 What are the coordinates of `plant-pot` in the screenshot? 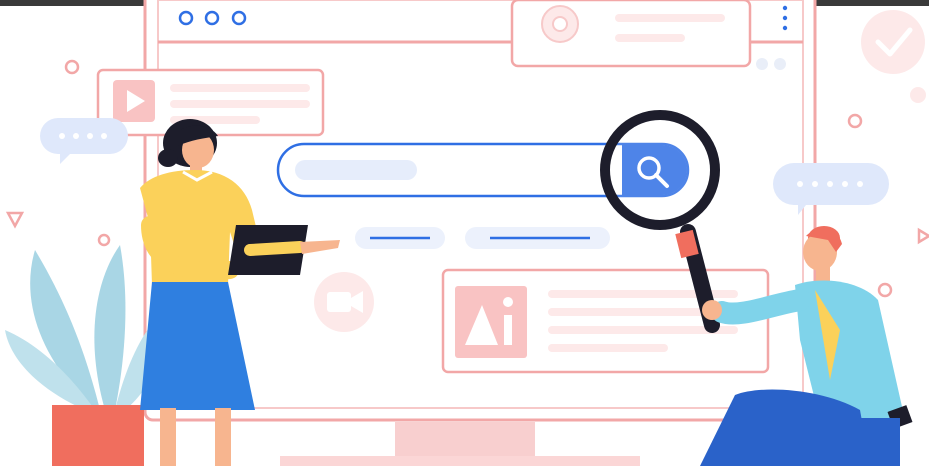 It's located at (98, 435).